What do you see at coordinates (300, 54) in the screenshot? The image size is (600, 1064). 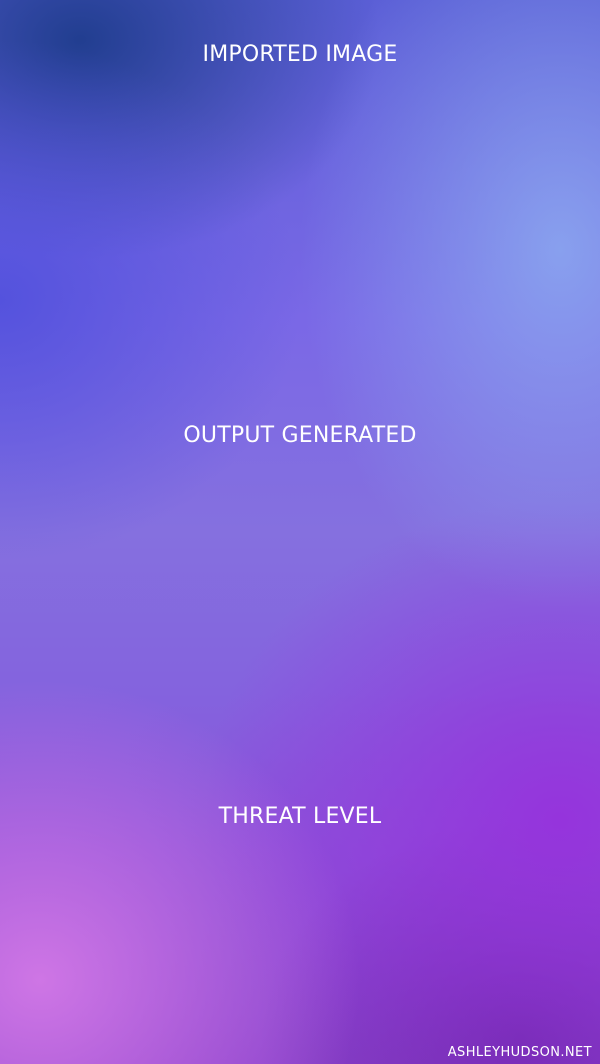 I see `imported-image-label: IMPORTED IMAGE` at bounding box center [300, 54].